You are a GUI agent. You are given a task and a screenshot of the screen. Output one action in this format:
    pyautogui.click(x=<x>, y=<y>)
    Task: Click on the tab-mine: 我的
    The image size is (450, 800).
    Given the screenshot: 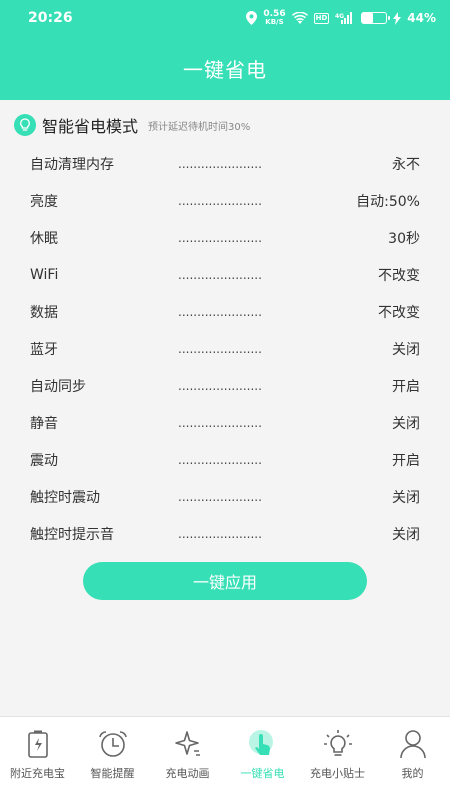 What is the action you would take?
    pyautogui.click(x=412, y=758)
    